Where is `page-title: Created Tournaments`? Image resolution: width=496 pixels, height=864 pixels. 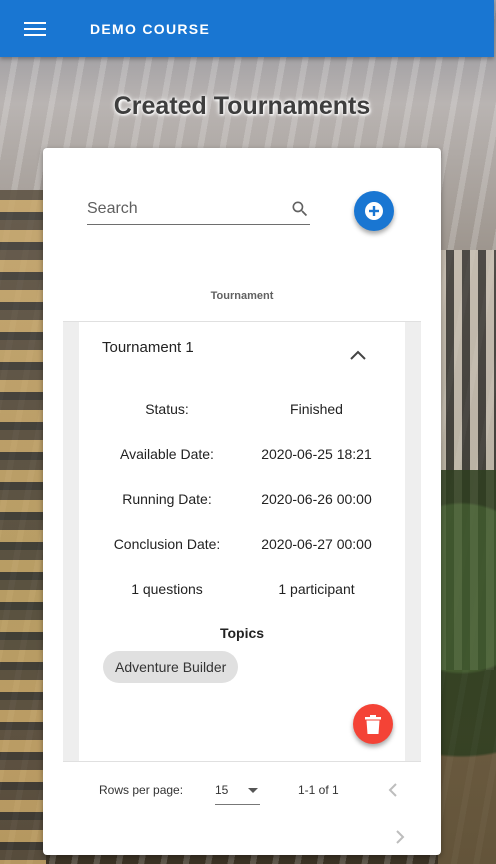
page-title: Created Tournaments is located at coordinates (242, 106).